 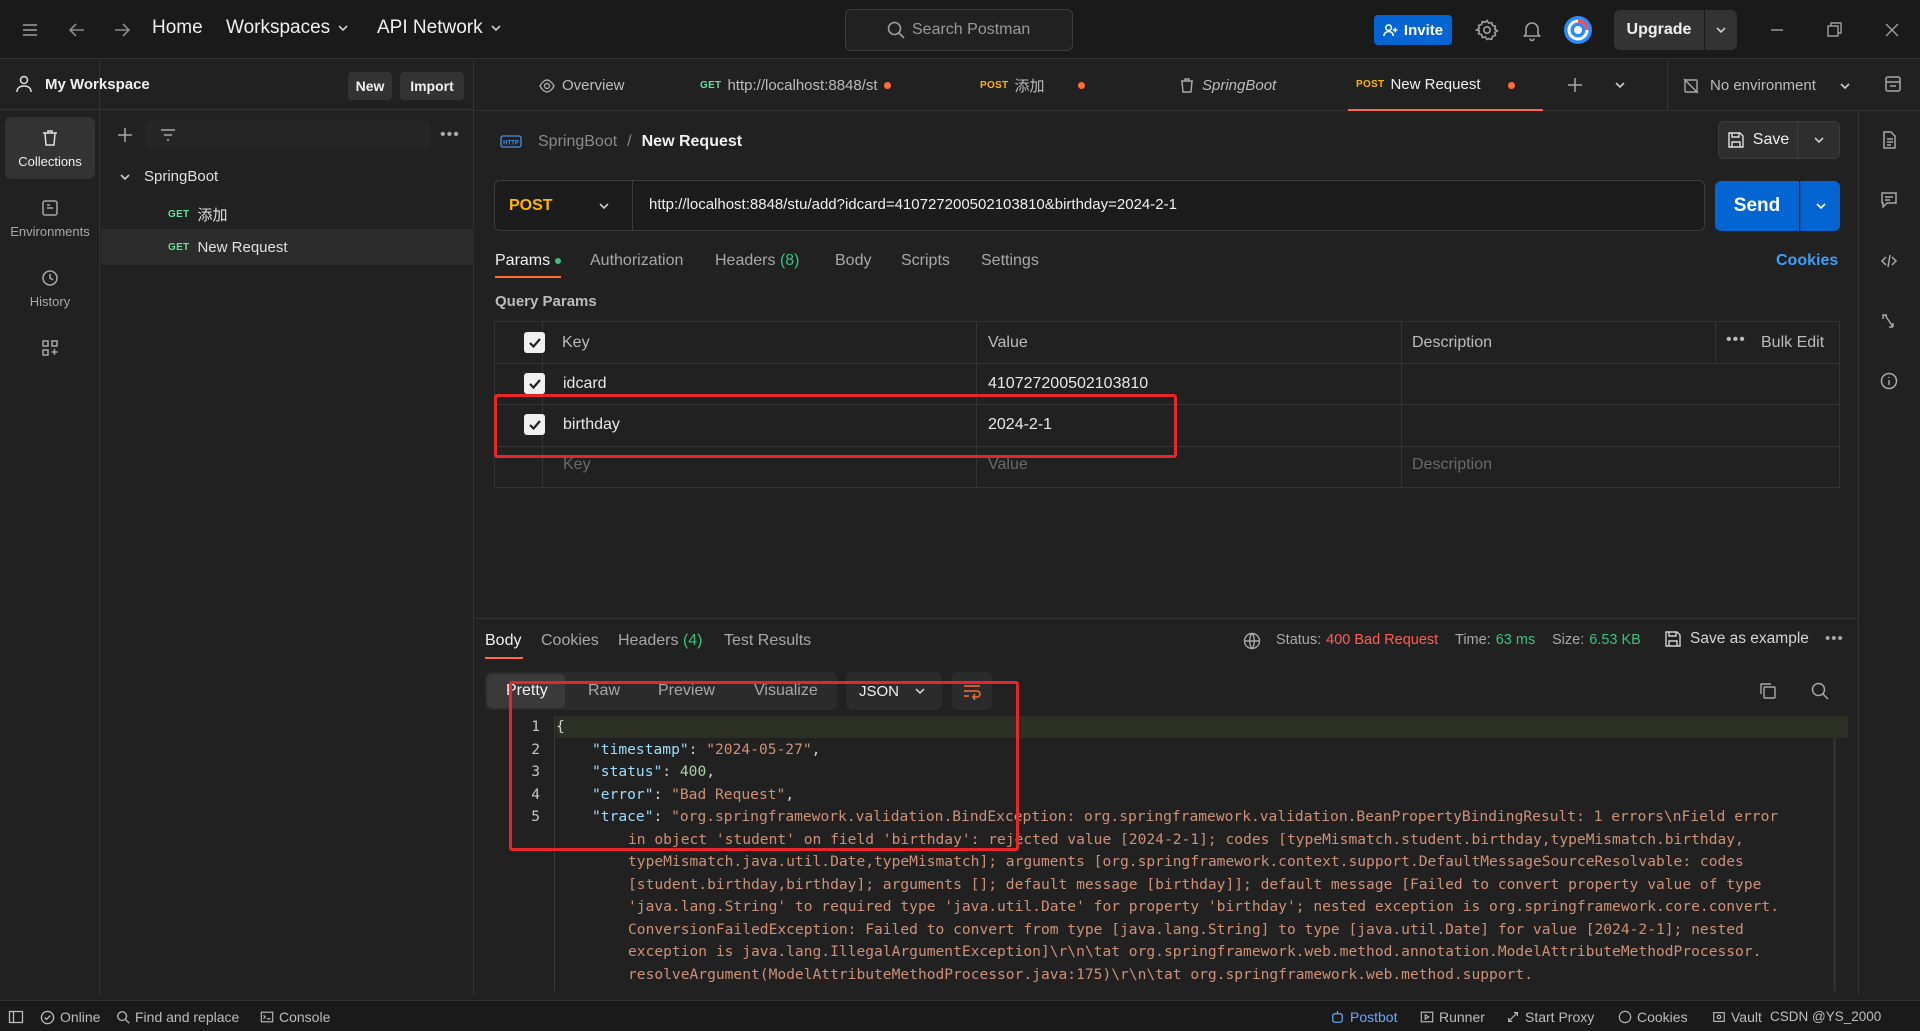 I want to click on new-param-value-input: Value, so click(x=1008, y=465).